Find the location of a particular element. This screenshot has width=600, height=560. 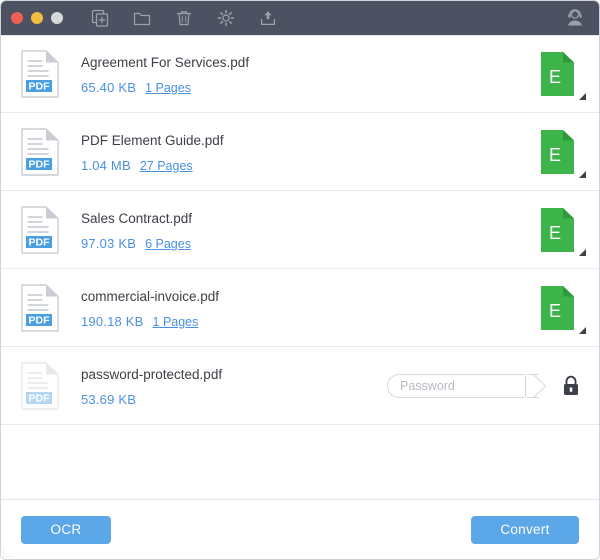

file-meta: 65.40 KB 1 Pages is located at coordinates (309, 87).